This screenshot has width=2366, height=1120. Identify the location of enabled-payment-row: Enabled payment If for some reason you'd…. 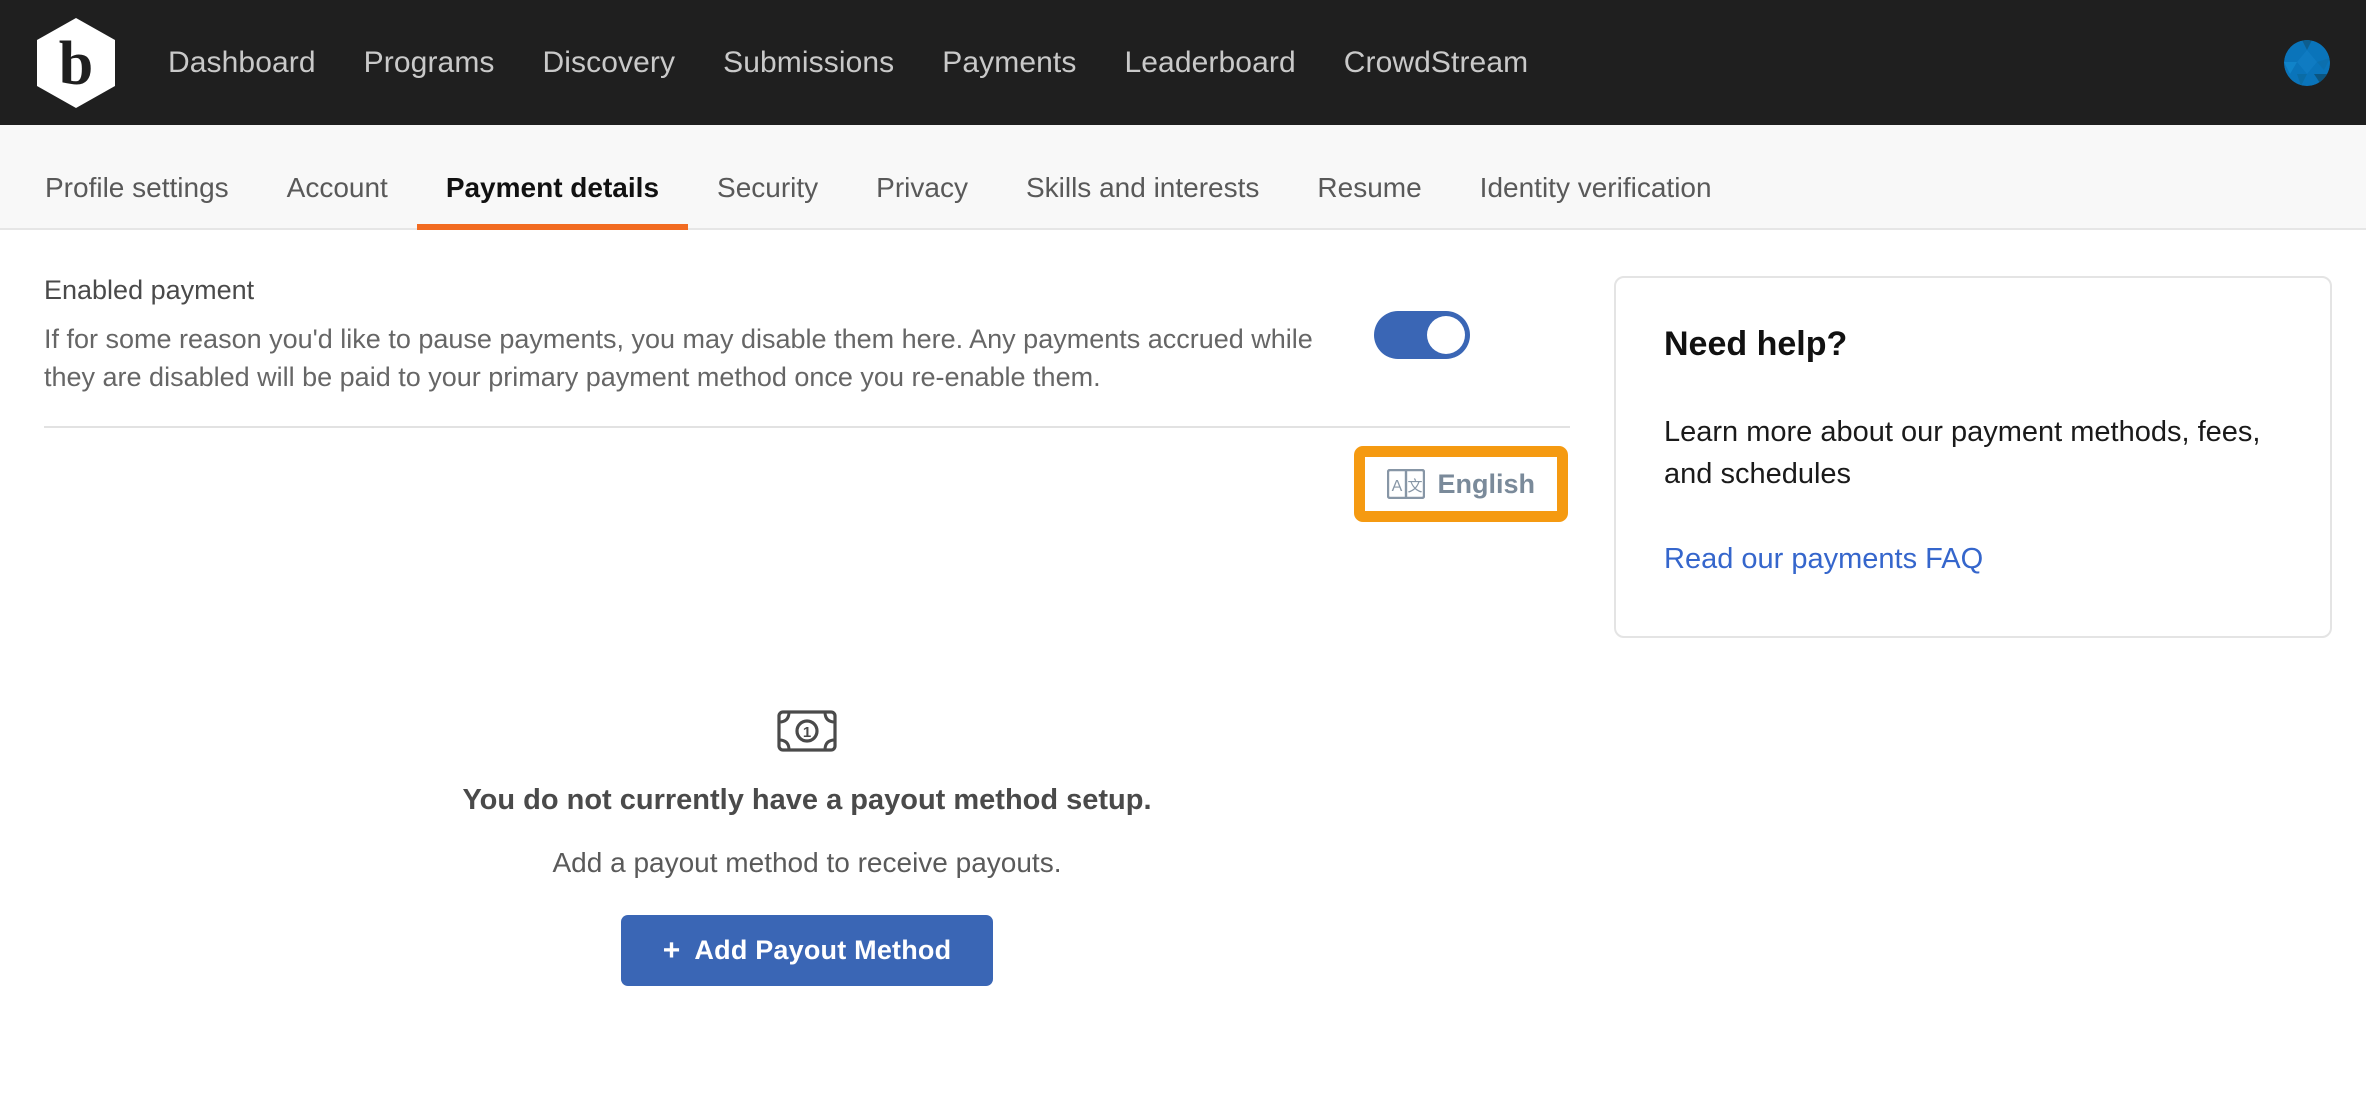
(807, 328).